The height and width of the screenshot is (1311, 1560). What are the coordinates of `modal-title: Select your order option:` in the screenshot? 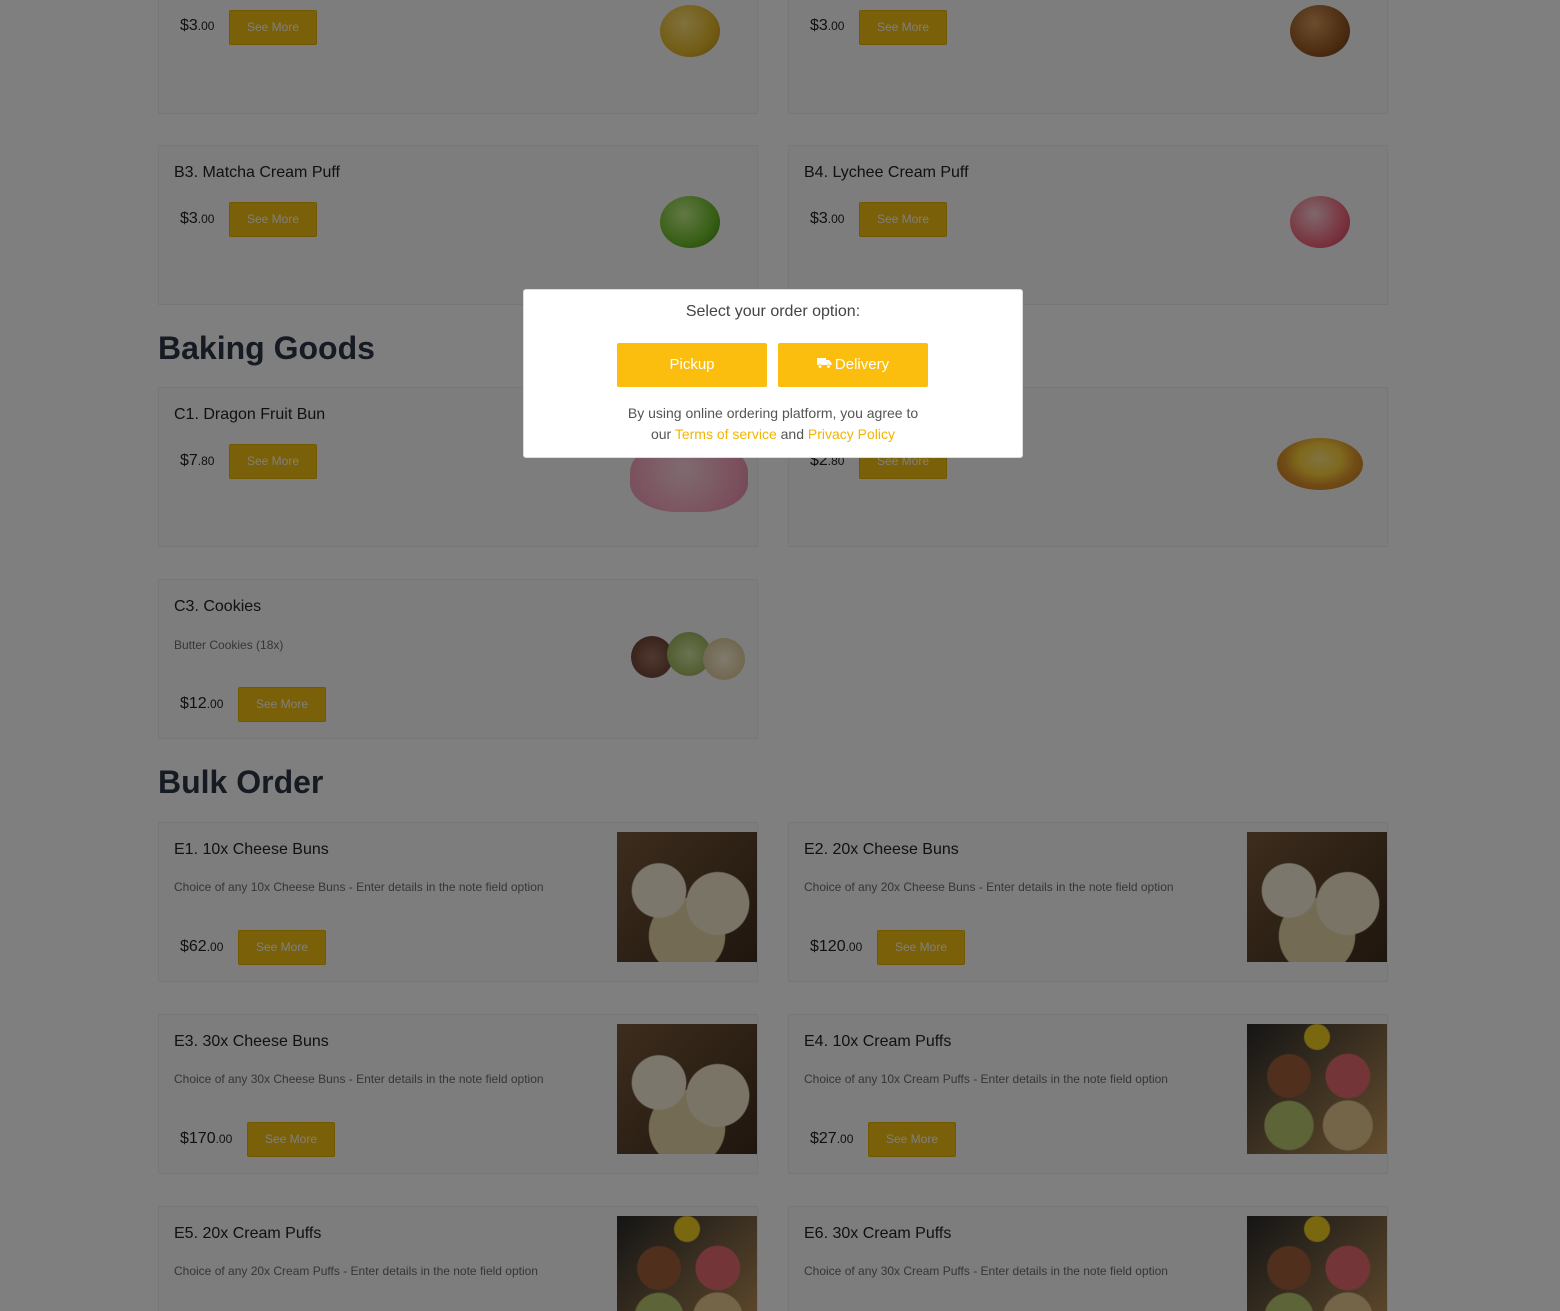 It's located at (773, 311).